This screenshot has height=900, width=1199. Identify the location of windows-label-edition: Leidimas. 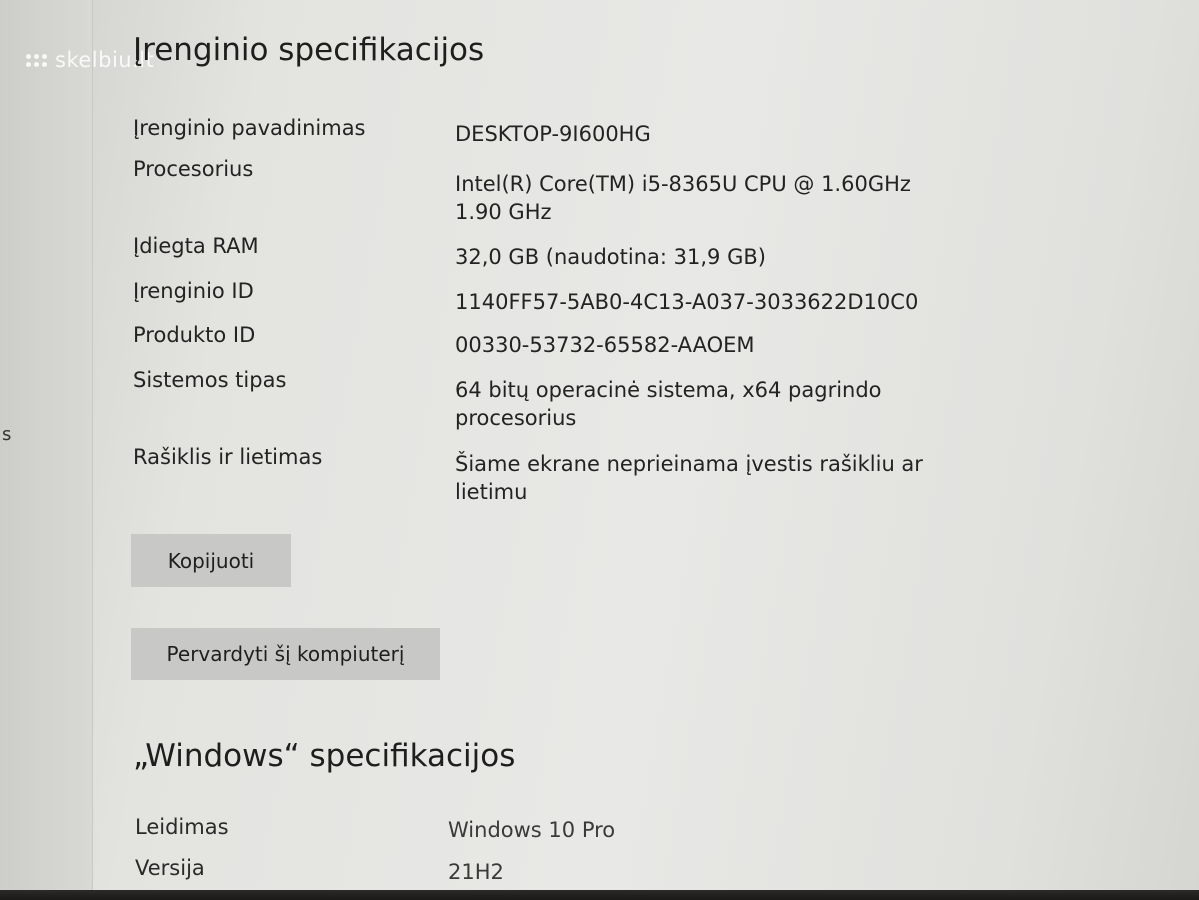
(182, 827).